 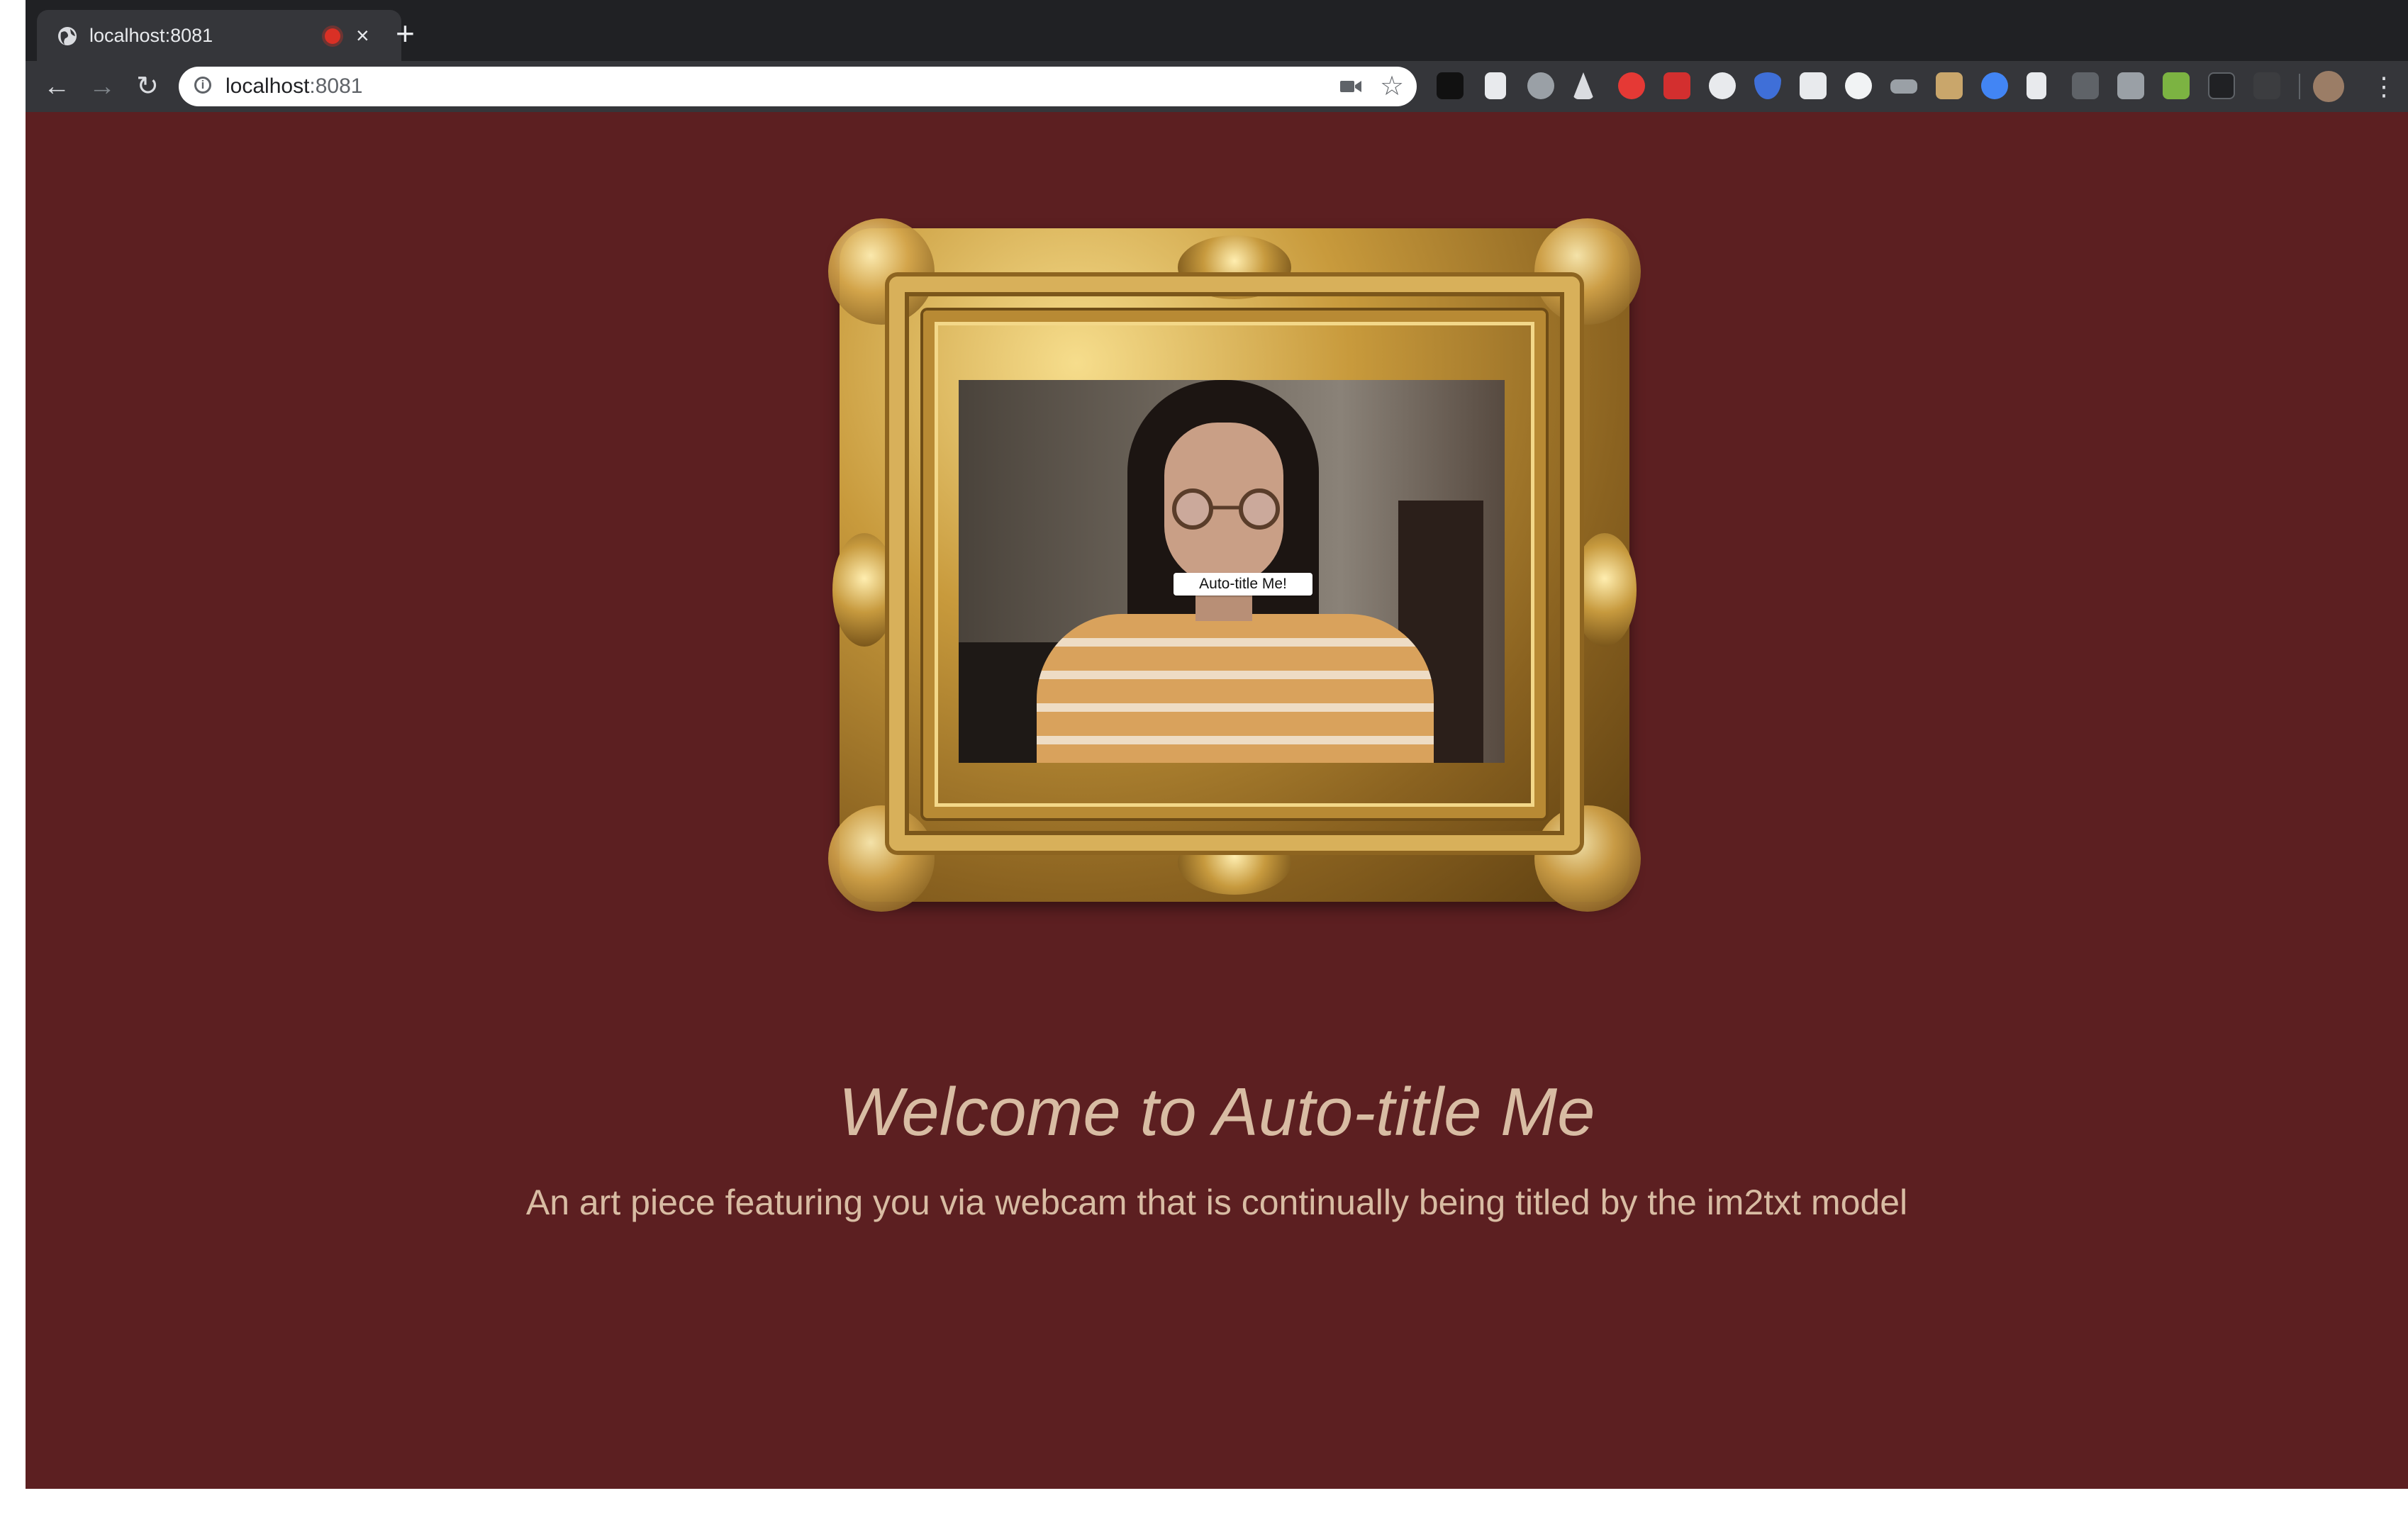 I want to click on url-text: localhost:8081, so click(x=294, y=86).